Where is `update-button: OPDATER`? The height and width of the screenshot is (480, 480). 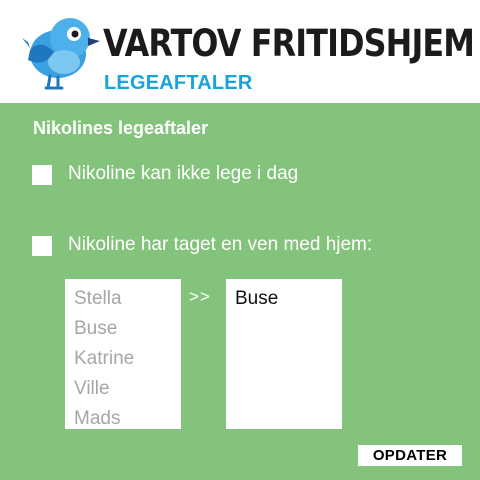 update-button: OPDATER is located at coordinates (410, 455).